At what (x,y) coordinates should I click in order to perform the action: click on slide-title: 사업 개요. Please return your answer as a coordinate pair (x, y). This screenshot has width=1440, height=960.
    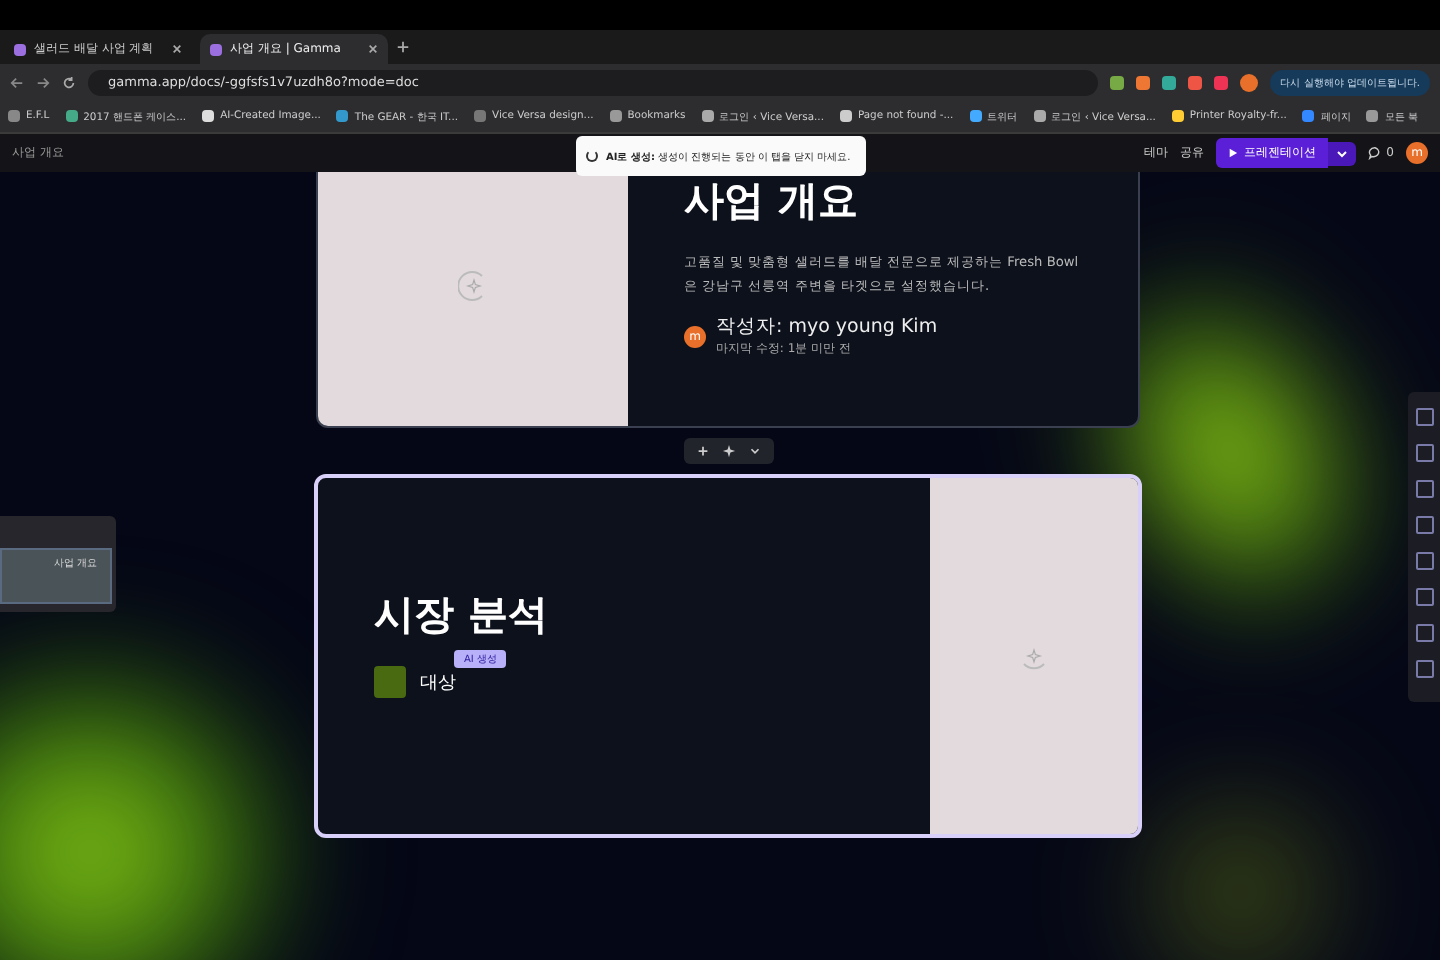
    Looking at the image, I should click on (772, 201).